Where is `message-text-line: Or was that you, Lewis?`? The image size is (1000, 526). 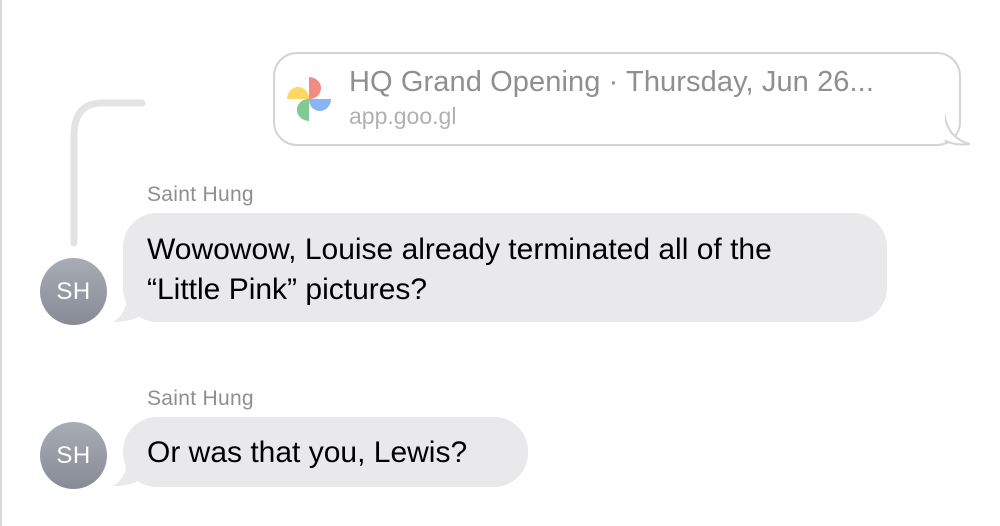
message-text-line: Or was that you, Lewis? is located at coordinates (307, 452).